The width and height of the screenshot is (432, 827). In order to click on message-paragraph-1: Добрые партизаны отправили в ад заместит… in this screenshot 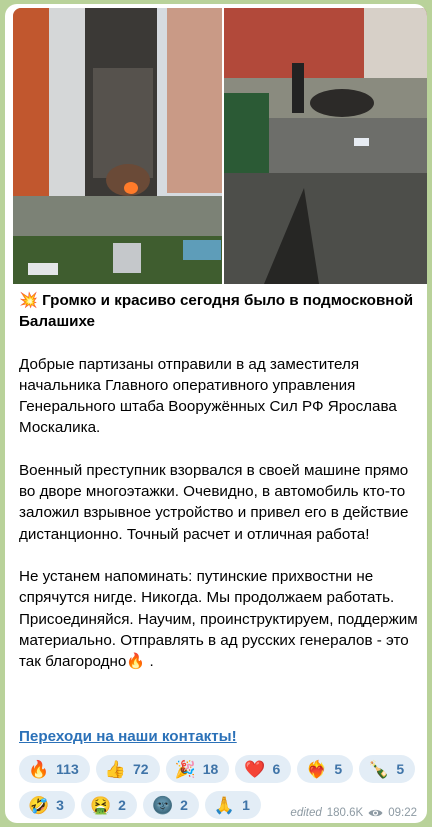, I will do `click(208, 396)`.